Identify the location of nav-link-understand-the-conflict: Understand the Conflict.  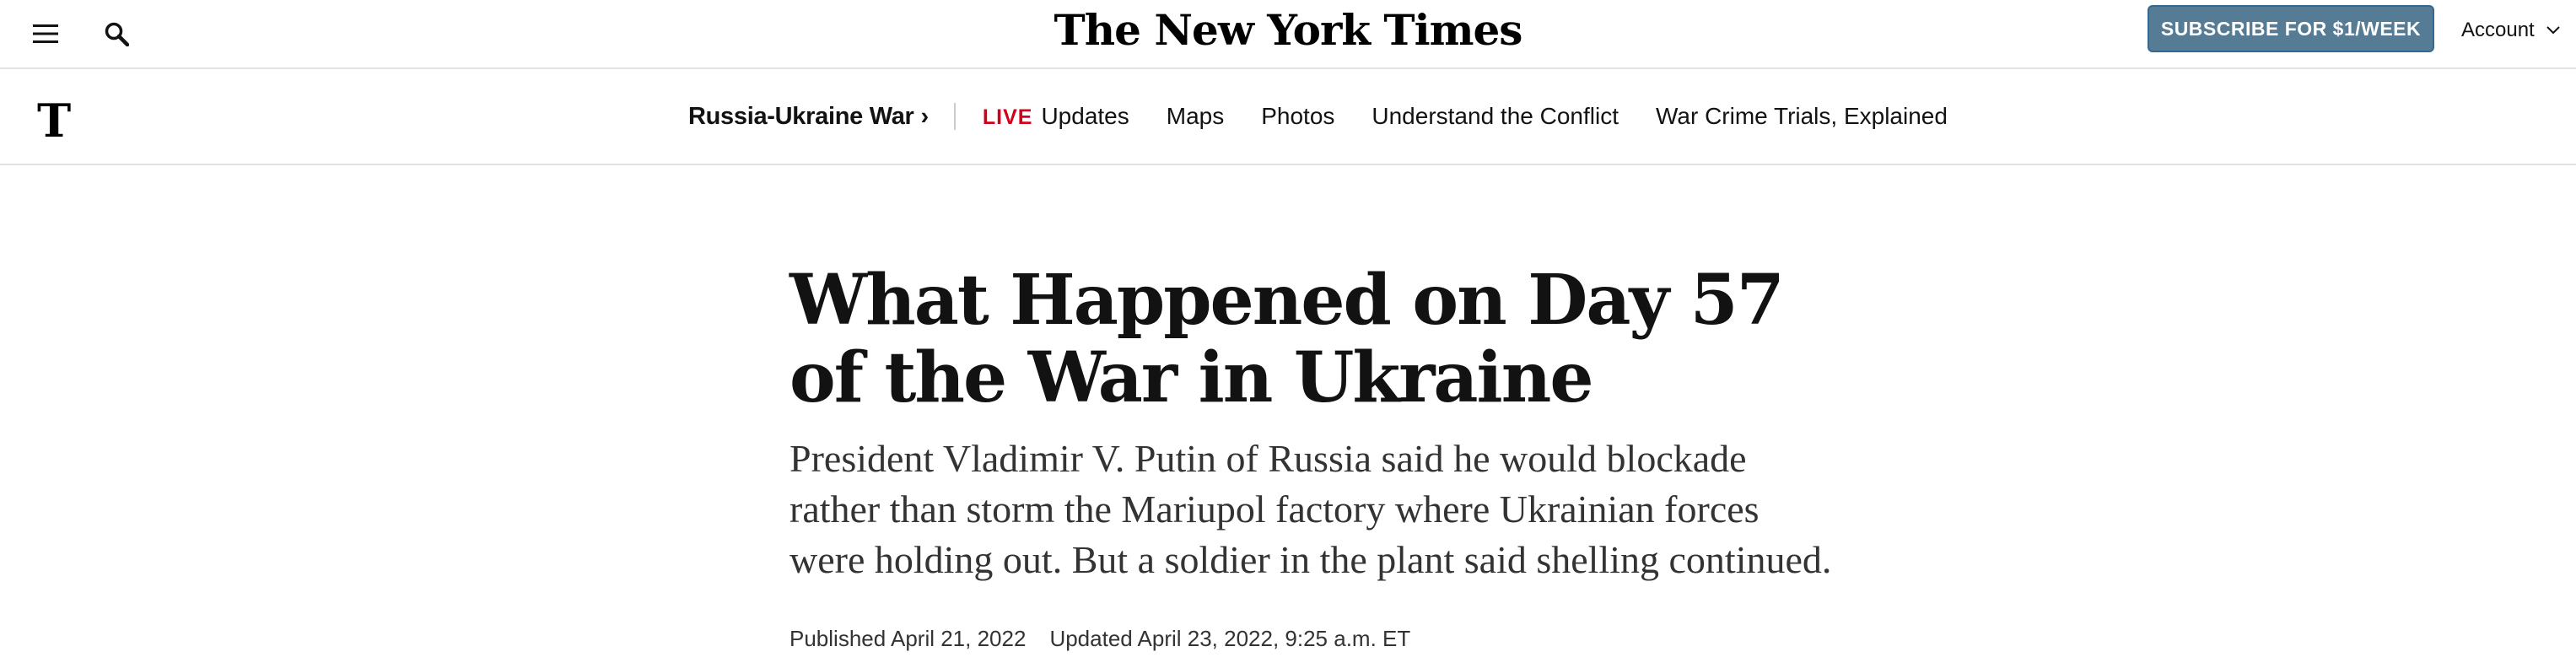
(1495, 116).